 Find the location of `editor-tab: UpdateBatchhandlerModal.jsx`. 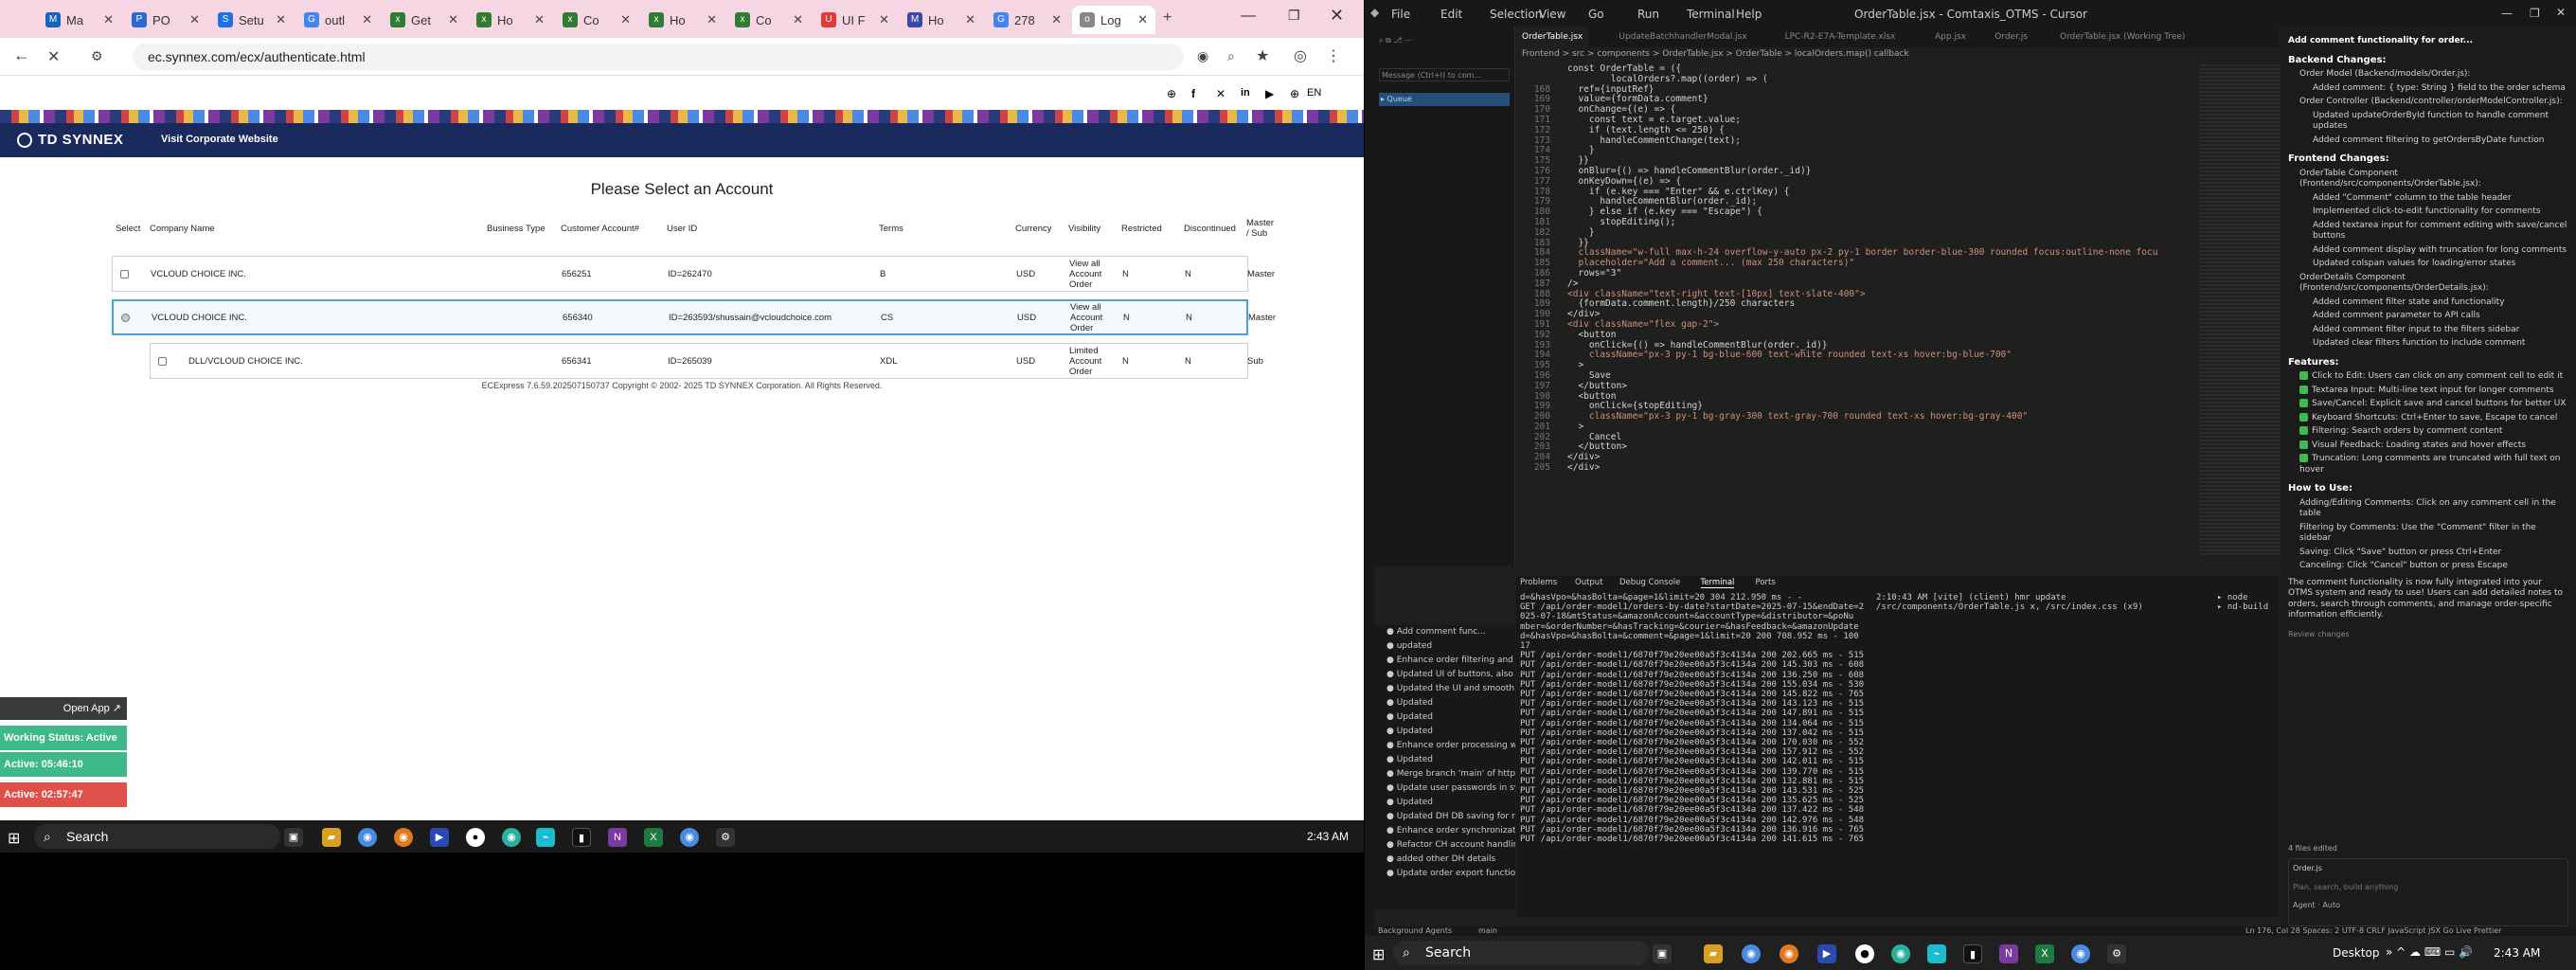

editor-tab: UpdateBatchhandlerModal.jsx is located at coordinates (1682, 37).